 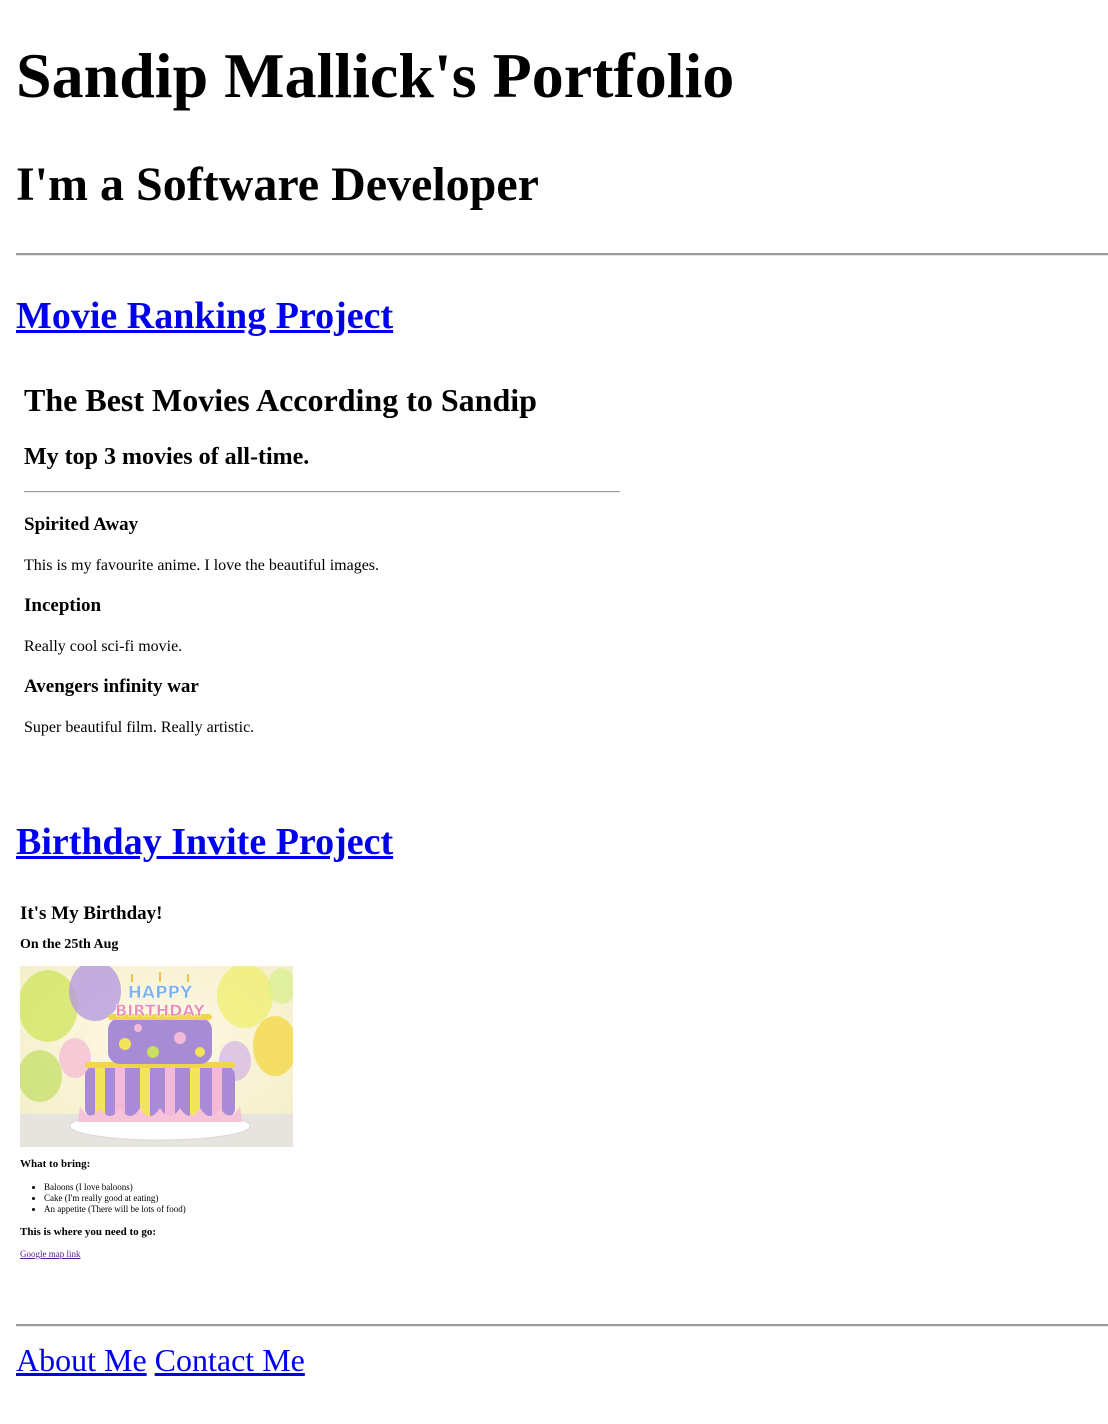 I want to click on movie-ranking-project-link: Movie Ranking Project, so click(x=204, y=316).